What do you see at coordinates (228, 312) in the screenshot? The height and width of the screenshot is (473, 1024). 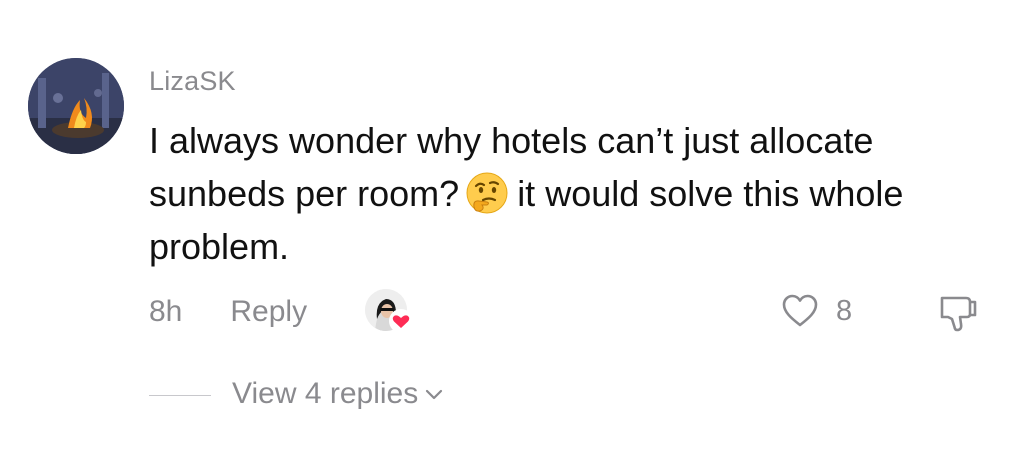 I see `comment-meta: 8h Reply` at bounding box center [228, 312].